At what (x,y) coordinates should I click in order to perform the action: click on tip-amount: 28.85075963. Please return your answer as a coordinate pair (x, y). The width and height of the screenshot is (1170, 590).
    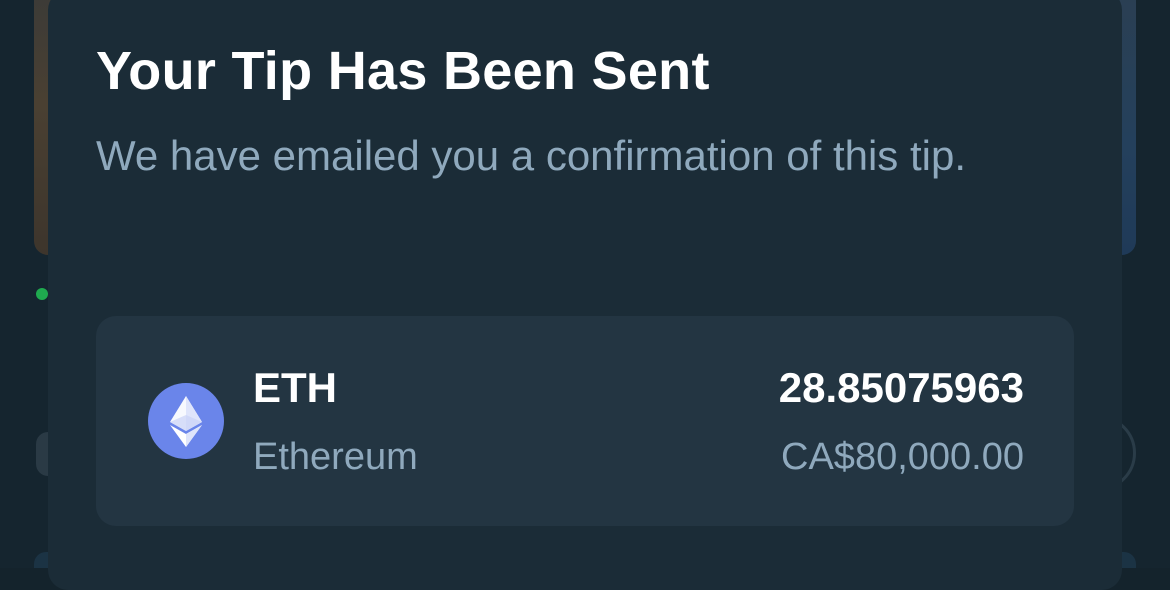
    Looking at the image, I should click on (901, 387).